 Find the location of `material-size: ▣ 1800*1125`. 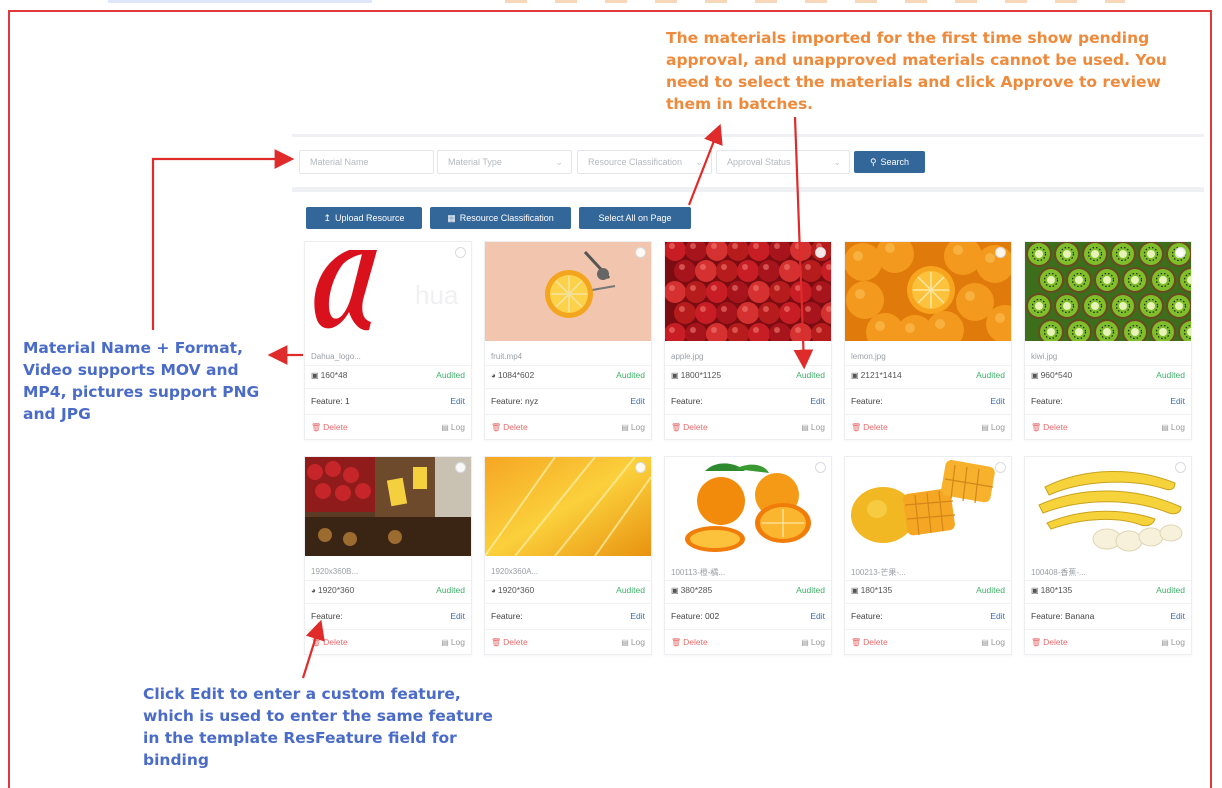

material-size: ▣ 1800*1125 is located at coordinates (696, 375).